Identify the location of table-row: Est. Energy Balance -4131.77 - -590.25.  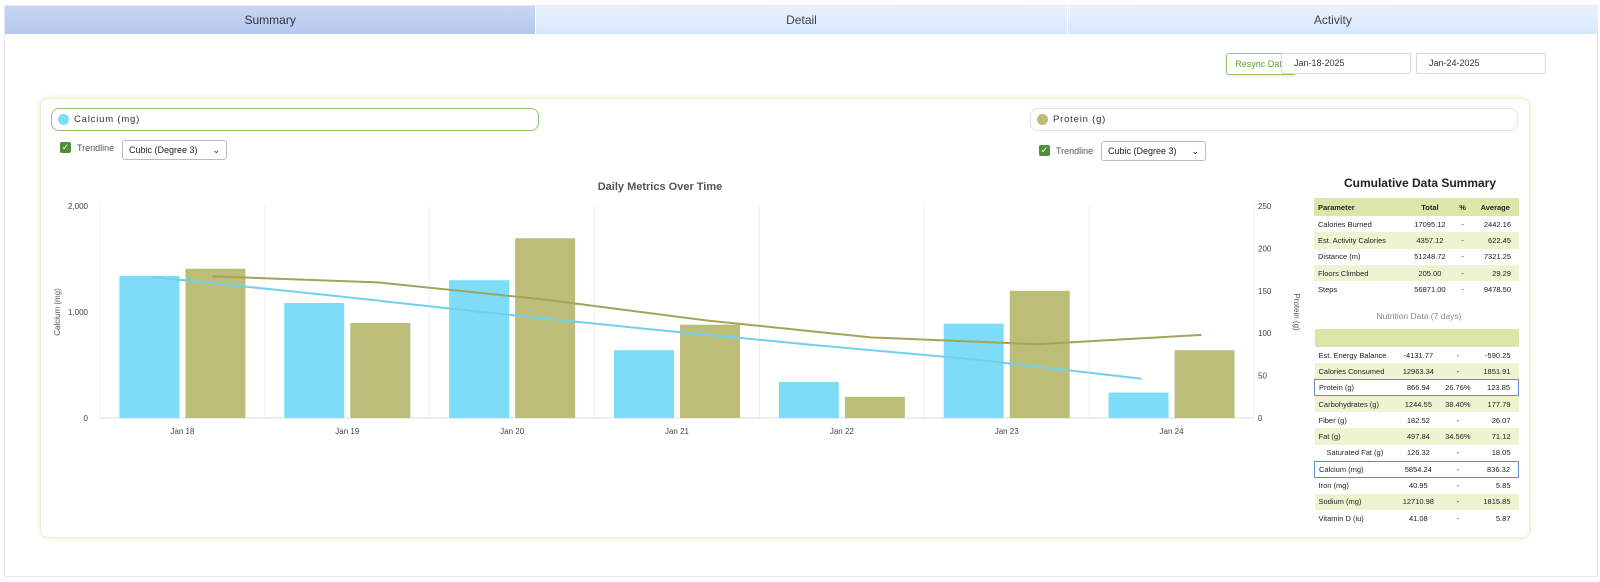
(1417, 355).